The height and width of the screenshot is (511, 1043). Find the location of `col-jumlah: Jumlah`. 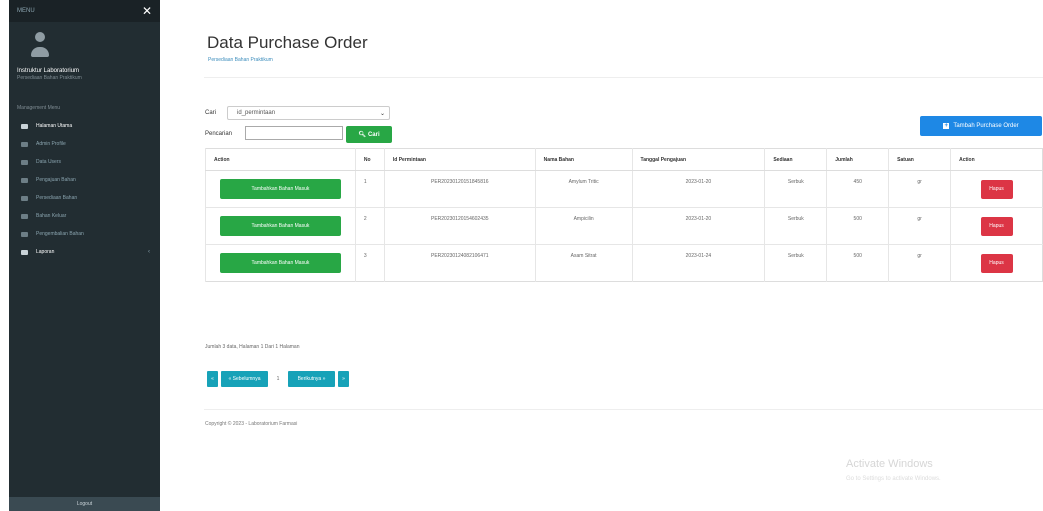

col-jumlah: Jumlah is located at coordinates (857, 159).